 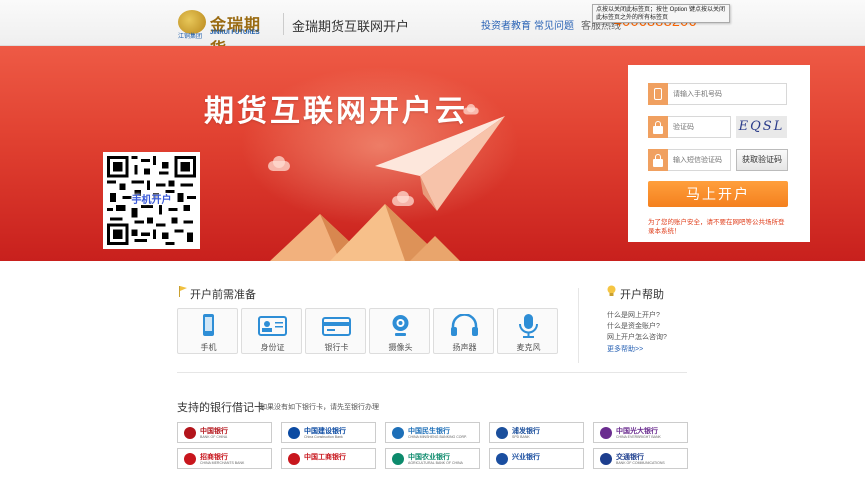 What do you see at coordinates (336, 326) in the screenshot?
I see `bank-card-icon` at bounding box center [336, 326].